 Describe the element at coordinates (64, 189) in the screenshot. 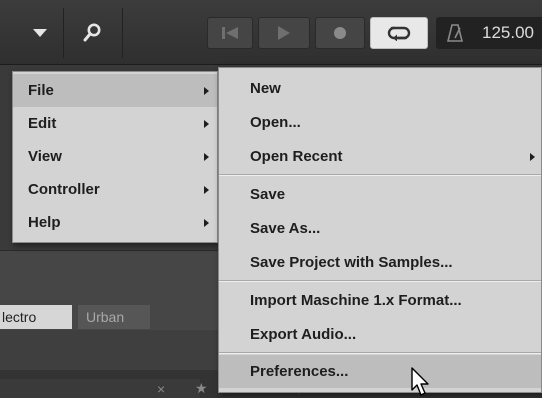

I see `menu-item-label: Controller` at that location.